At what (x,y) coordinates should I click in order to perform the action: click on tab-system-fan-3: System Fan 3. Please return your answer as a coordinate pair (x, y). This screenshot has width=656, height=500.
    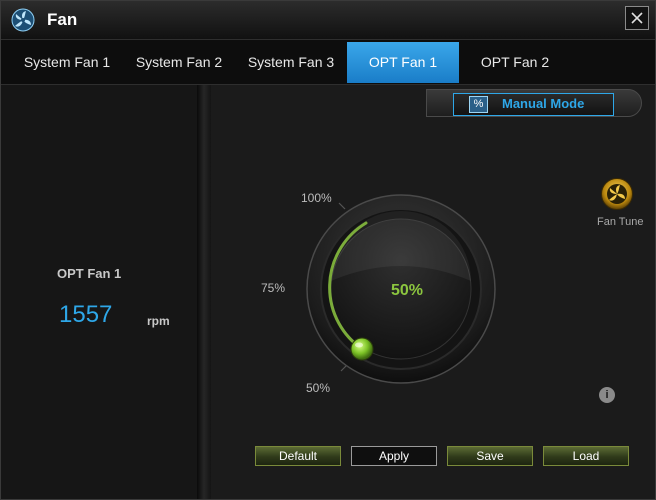
    Looking at the image, I should click on (291, 62).